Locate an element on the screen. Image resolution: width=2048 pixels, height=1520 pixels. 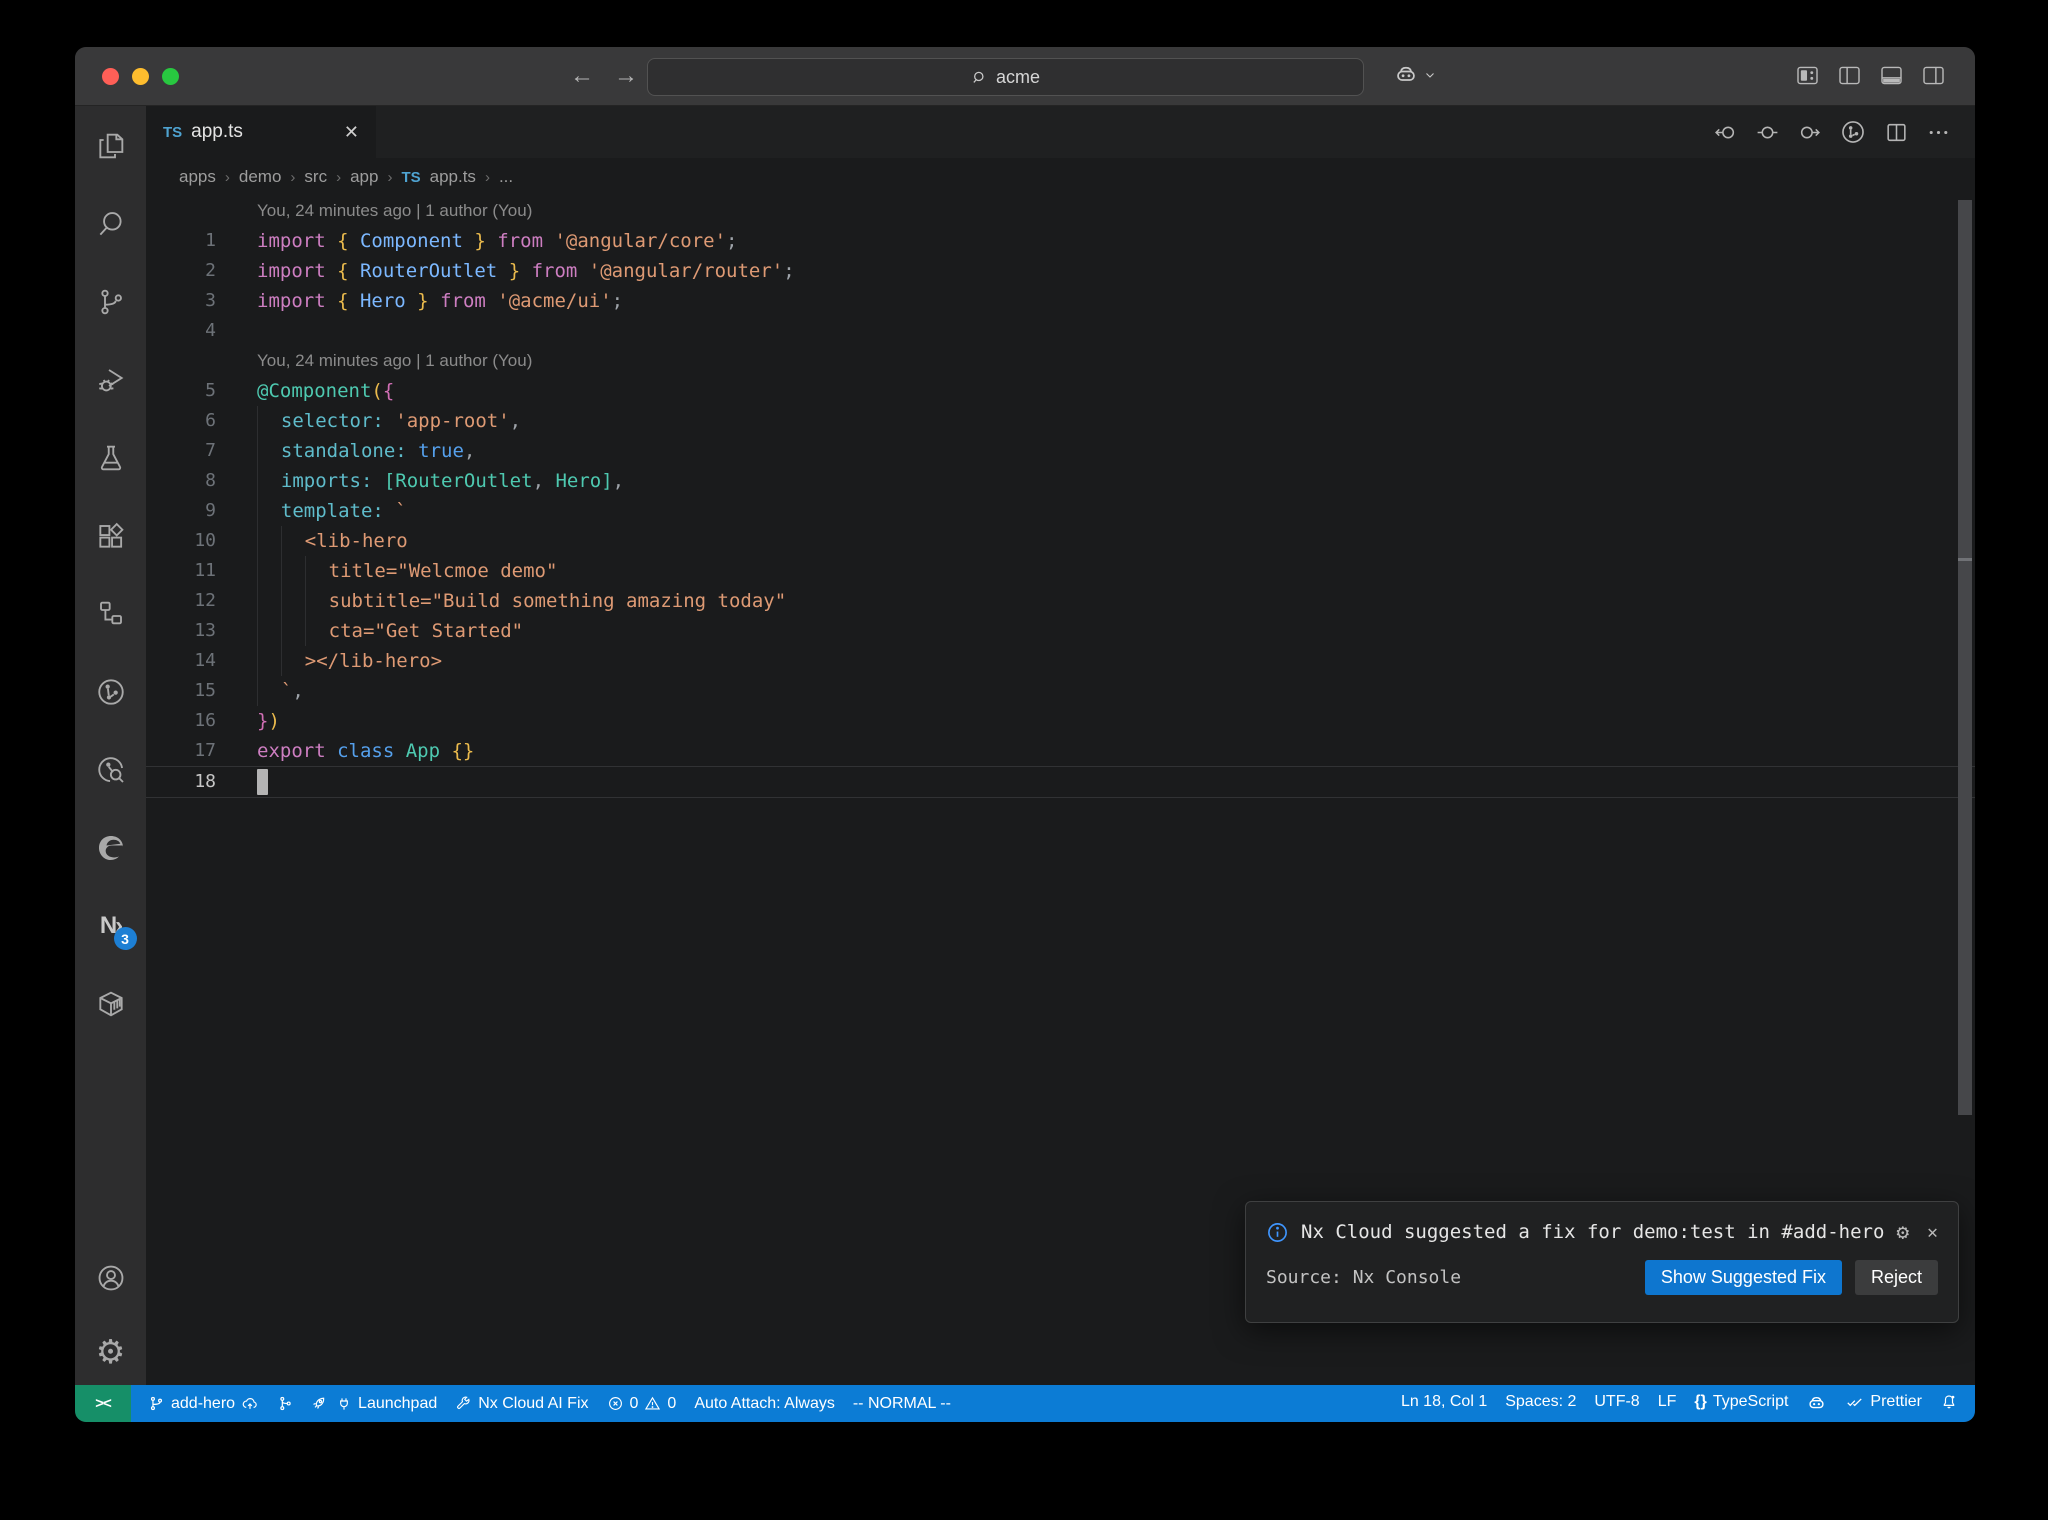
code-token: , is located at coordinates (544, 481).